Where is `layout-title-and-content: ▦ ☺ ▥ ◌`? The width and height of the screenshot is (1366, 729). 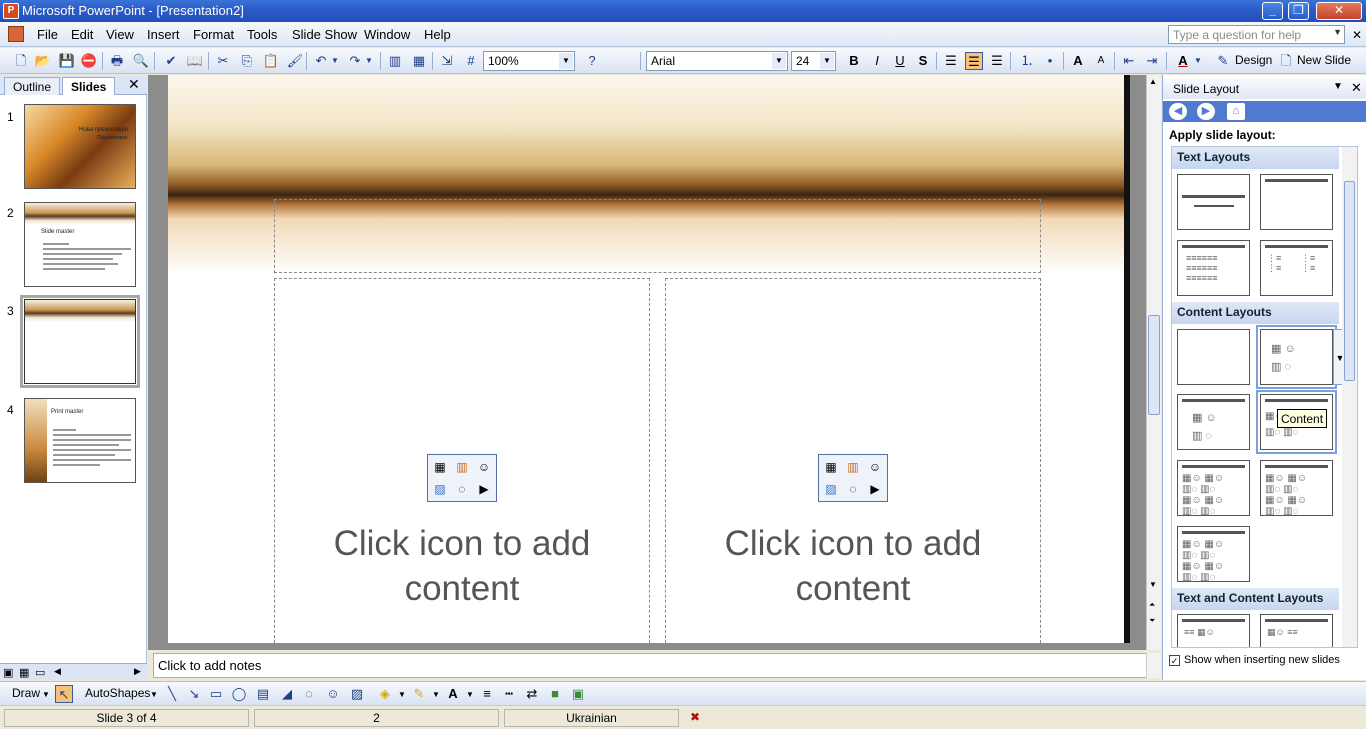
layout-title-and-content: ▦ ☺ ▥ ◌ is located at coordinates (1213, 422).